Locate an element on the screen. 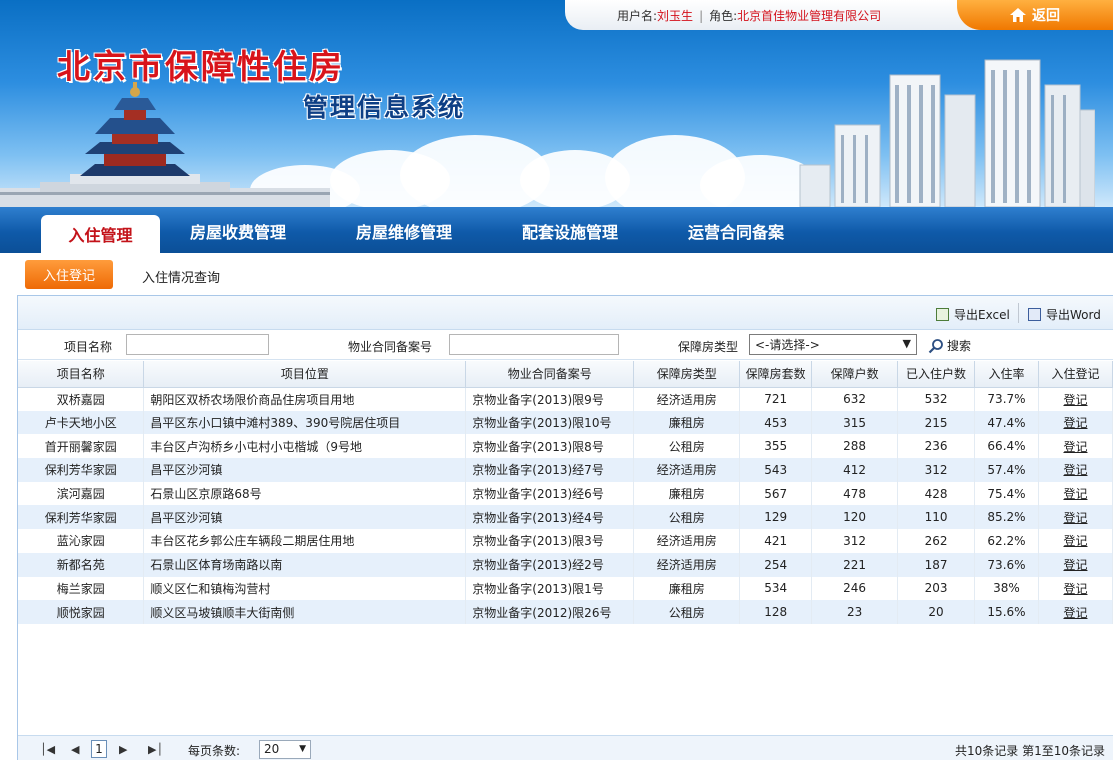 This screenshot has height=760, width=1113. record-summary: 共10条记录 第1至10条记录 is located at coordinates (1030, 751).